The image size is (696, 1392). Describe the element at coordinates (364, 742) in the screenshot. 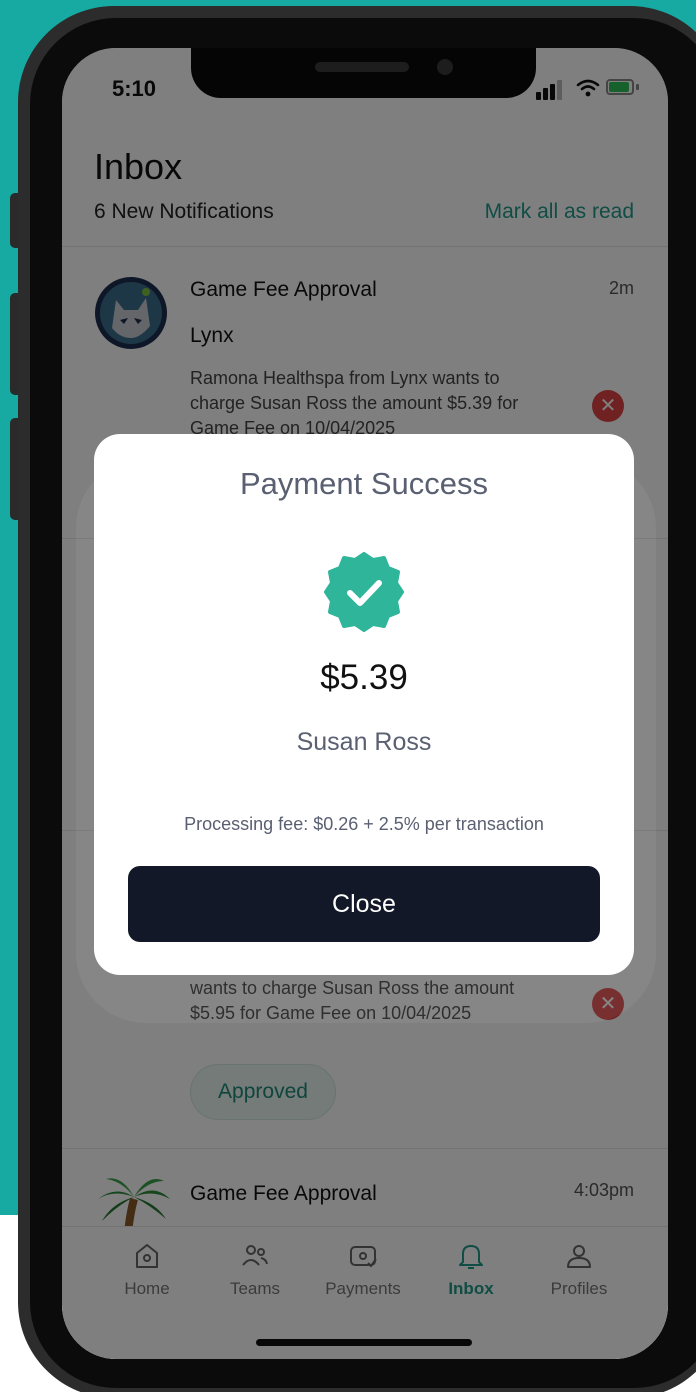

I see `payer-name: Susan Ross` at that location.